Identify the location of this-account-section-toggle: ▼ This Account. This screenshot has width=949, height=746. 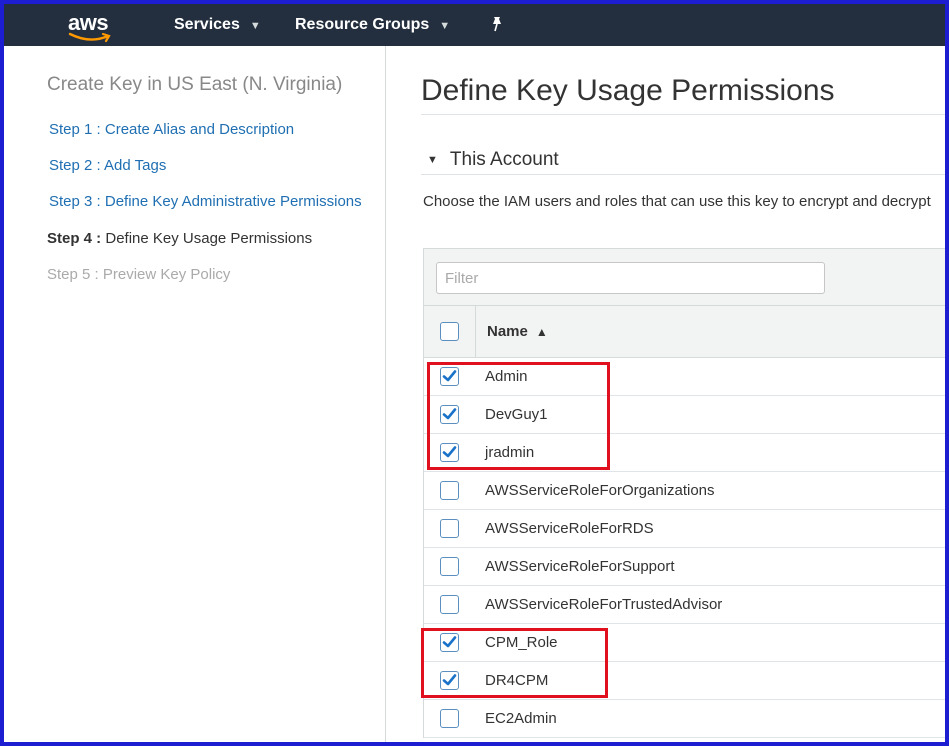
(493, 160).